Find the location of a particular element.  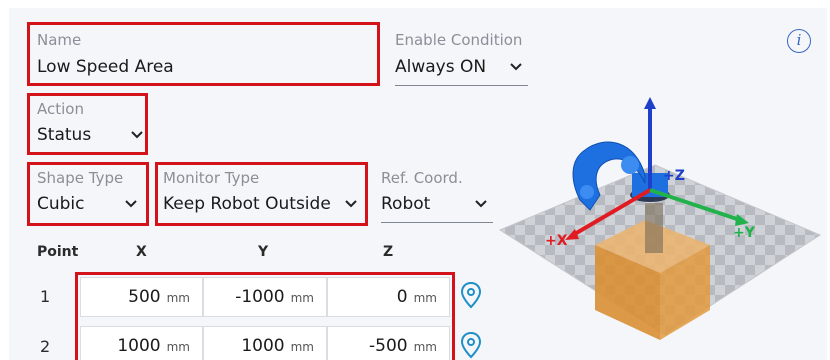

enable-condition-underline is located at coordinates (461, 85).